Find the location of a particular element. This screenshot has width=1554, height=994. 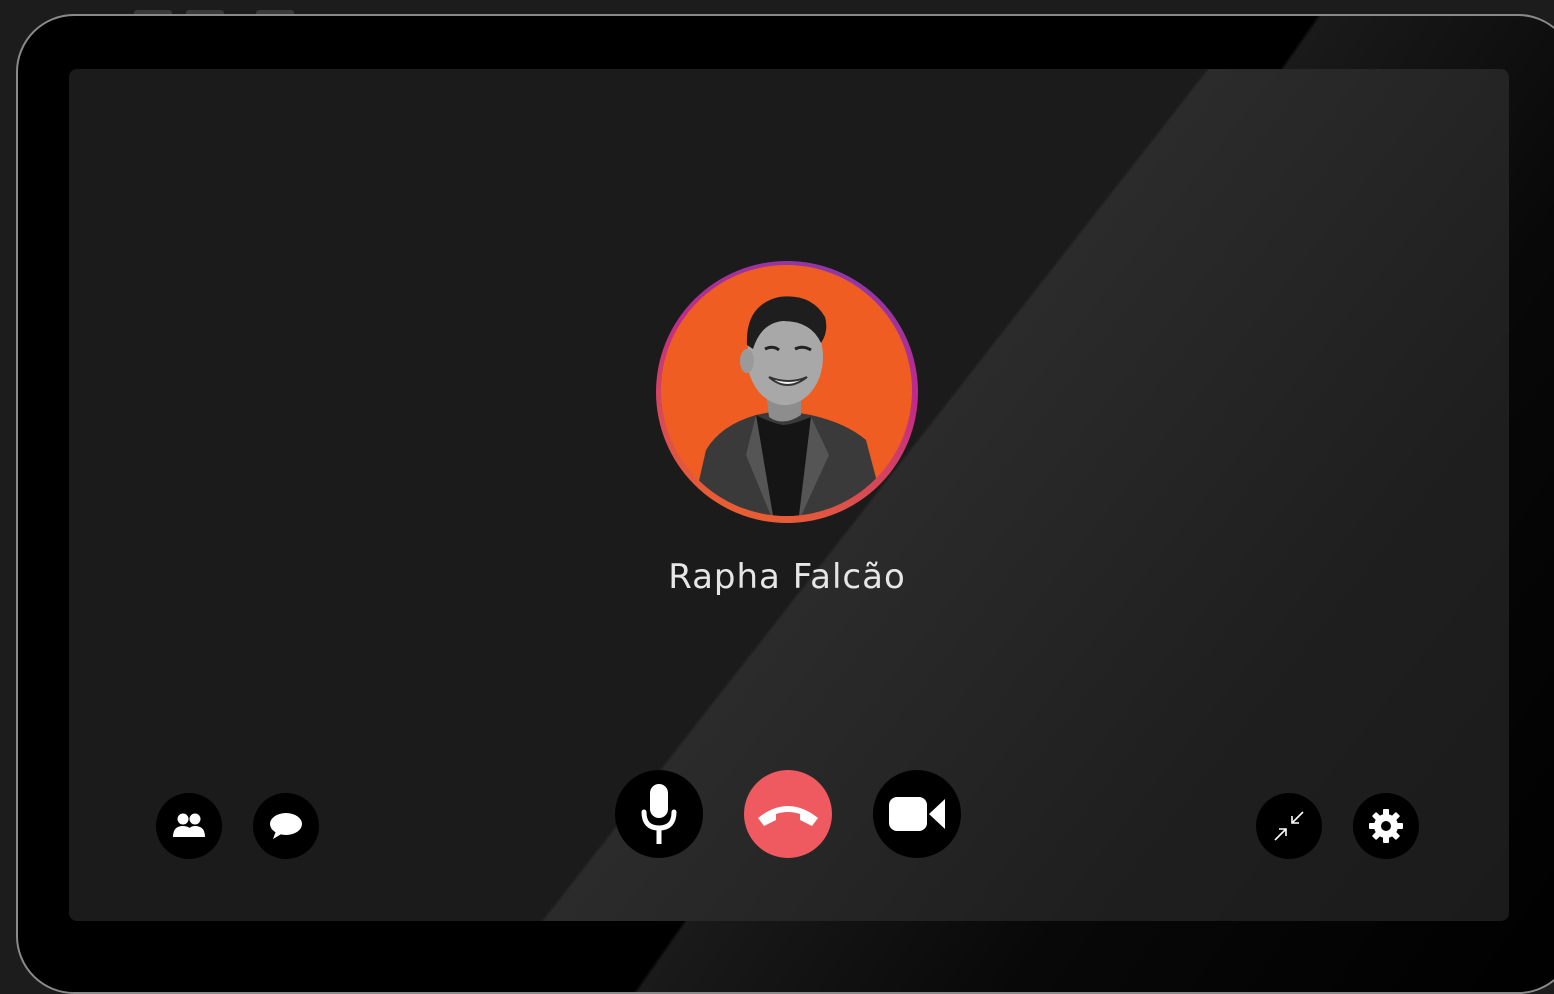

gear-icon is located at coordinates (1386, 826).